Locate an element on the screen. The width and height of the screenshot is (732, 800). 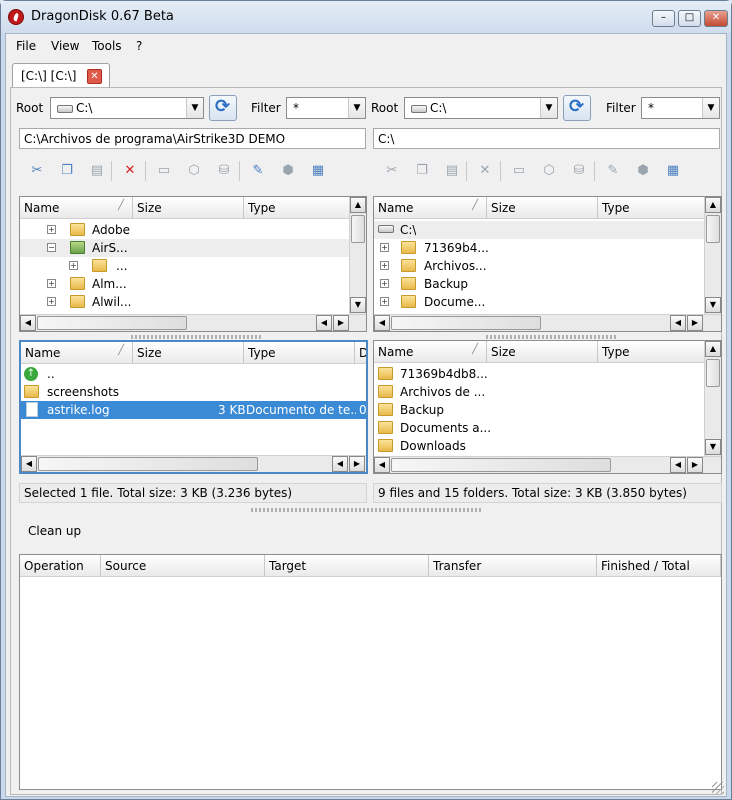
left-filter-combo: * ▼ is located at coordinates (326, 108).